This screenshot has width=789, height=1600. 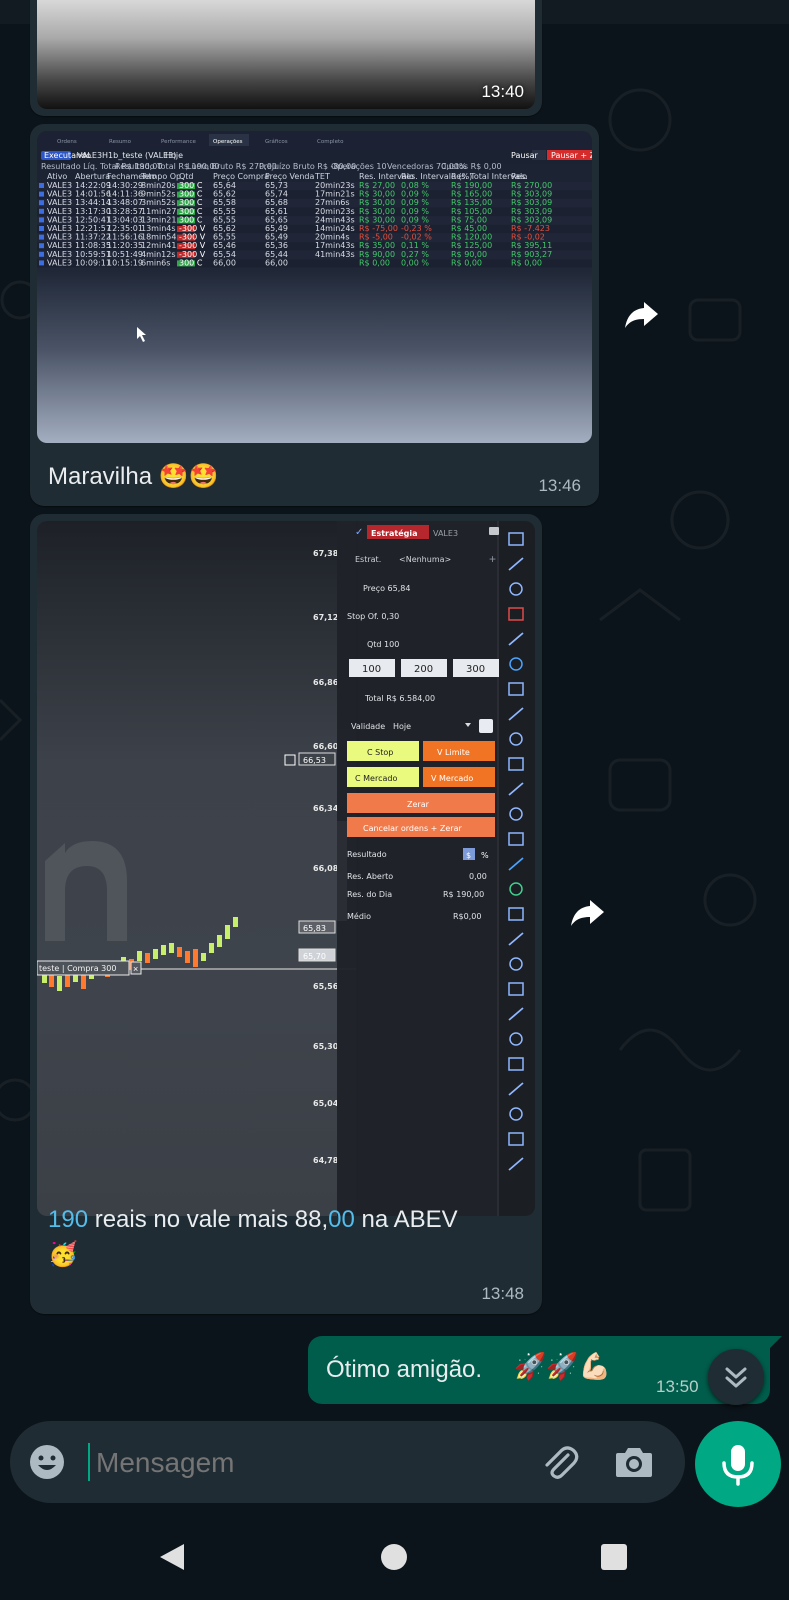 What do you see at coordinates (276, 141) in the screenshot?
I see `platform-tab: Gráficos` at bounding box center [276, 141].